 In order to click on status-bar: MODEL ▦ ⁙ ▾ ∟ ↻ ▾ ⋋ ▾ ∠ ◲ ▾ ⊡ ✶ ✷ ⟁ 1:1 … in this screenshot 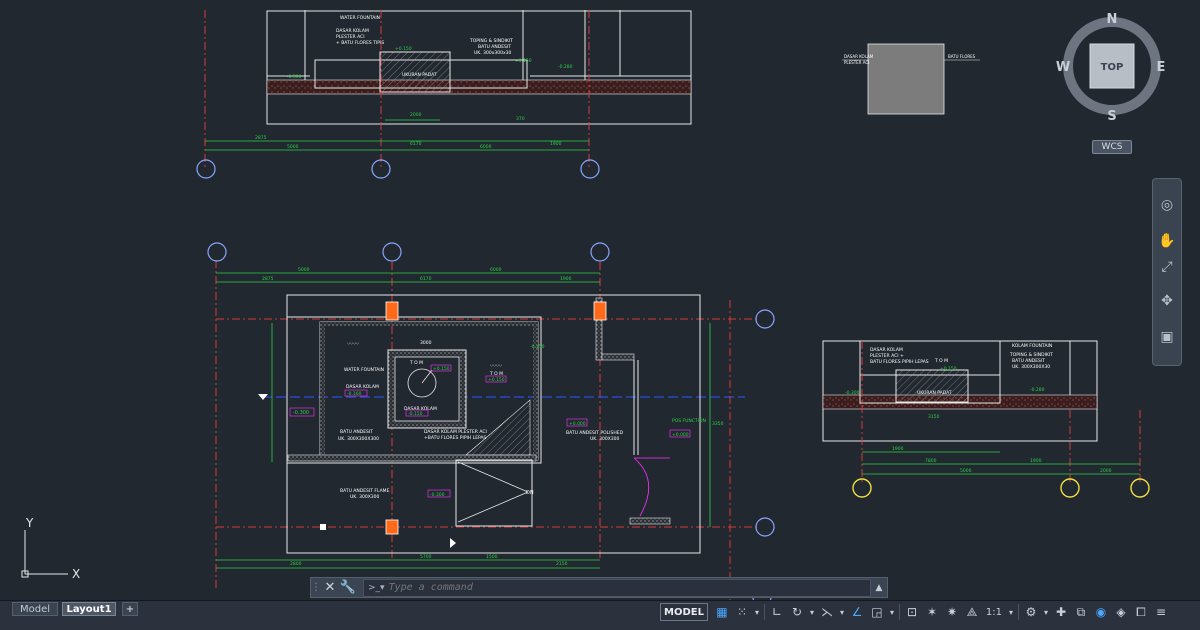, I will do `click(930, 612)`.